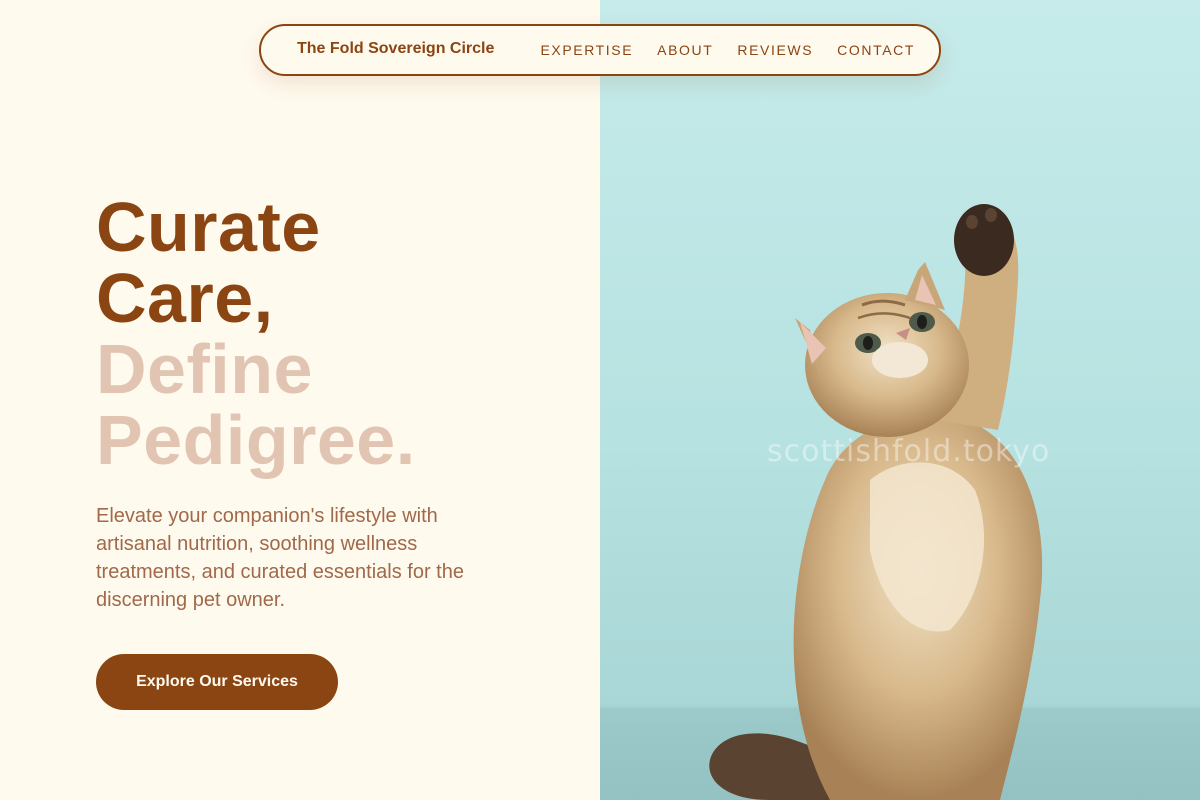 This screenshot has height=800, width=1200. What do you see at coordinates (204, 369) in the screenshot?
I see `headline-line-define: Define` at bounding box center [204, 369].